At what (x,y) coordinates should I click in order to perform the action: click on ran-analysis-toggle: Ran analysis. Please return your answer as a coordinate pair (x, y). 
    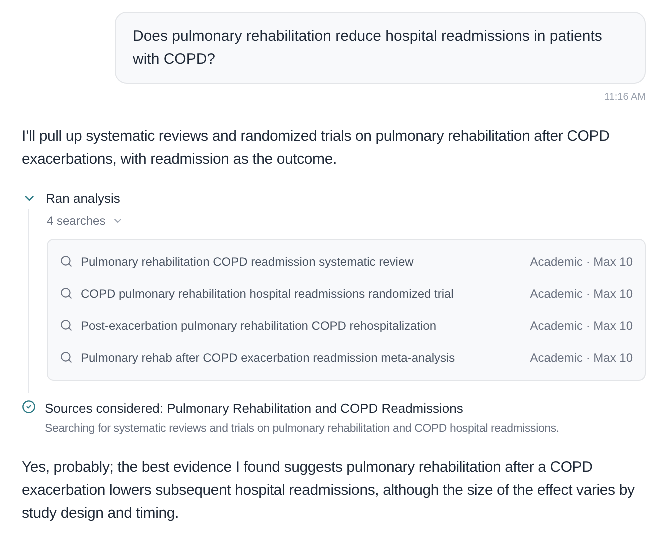
    Looking at the image, I should click on (71, 198).